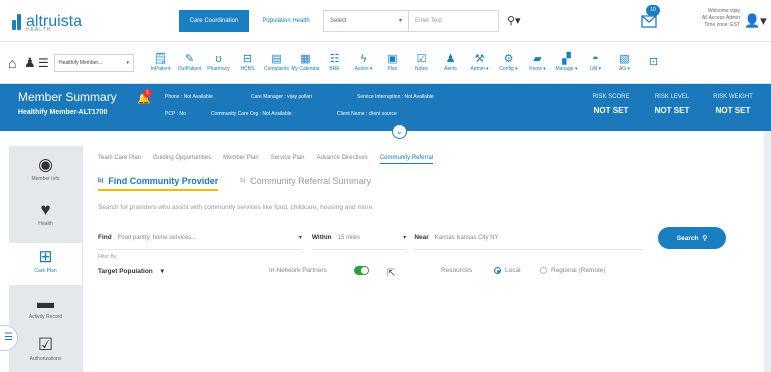  What do you see at coordinates (214, 20) in the screenshot?
I see `tab-care-coordination: Care Coordination` at bounding box center [214, 20].